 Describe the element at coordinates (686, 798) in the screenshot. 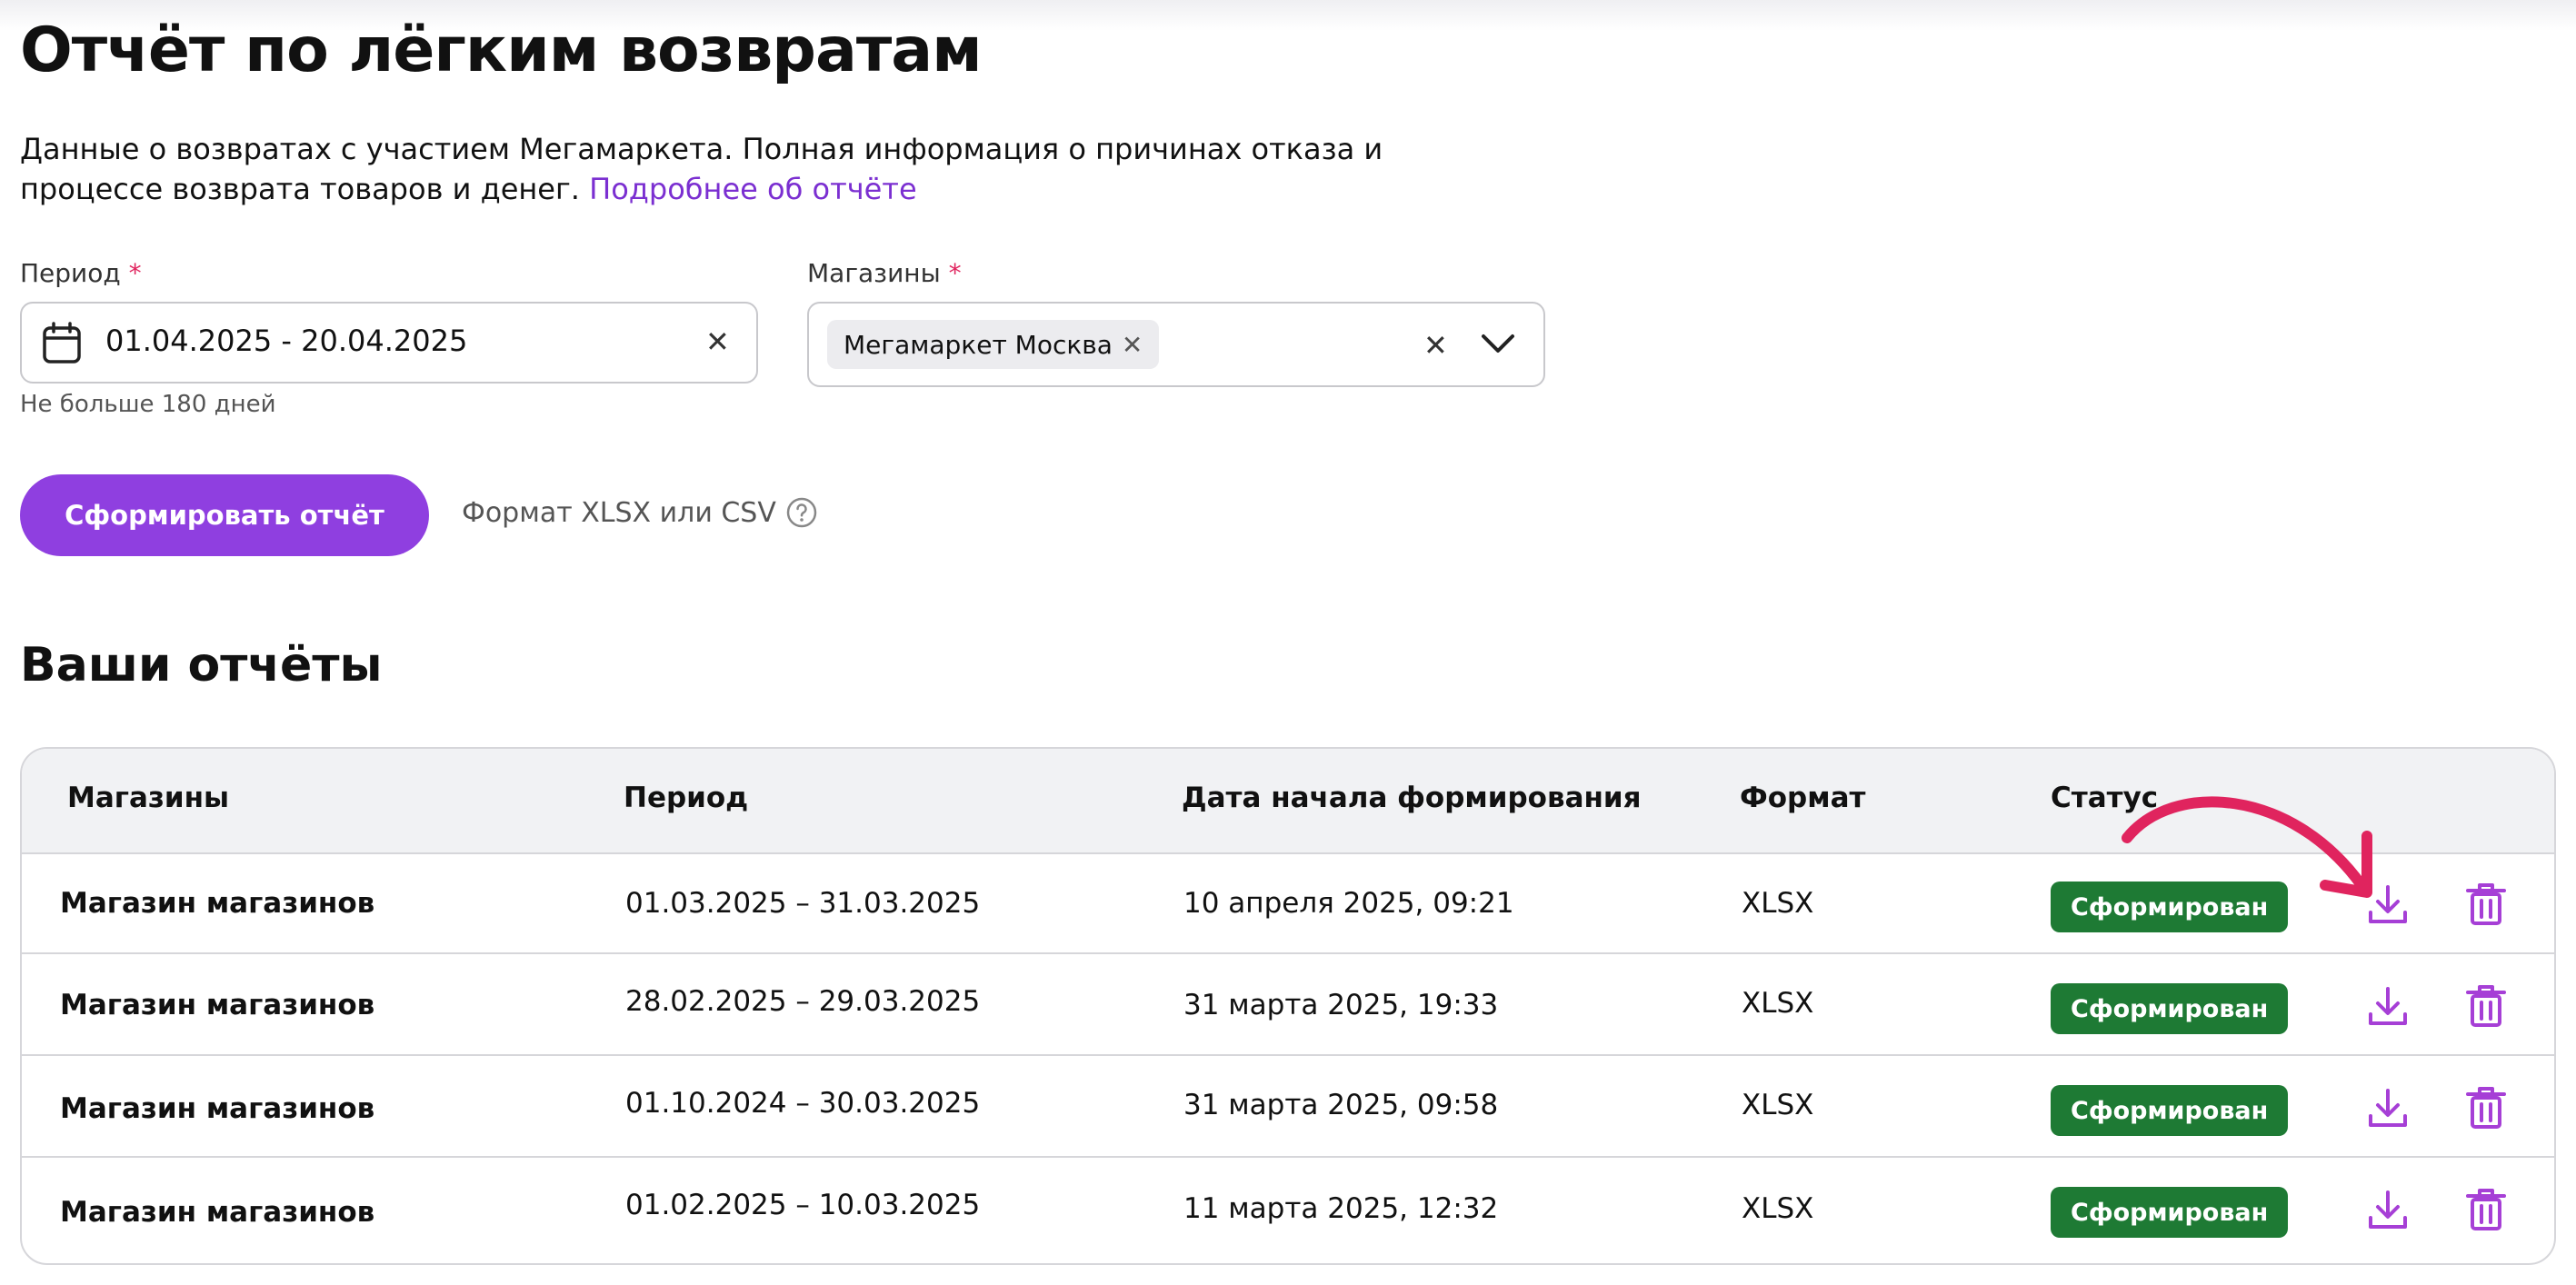

I see `column-header-period: Период` at that location.